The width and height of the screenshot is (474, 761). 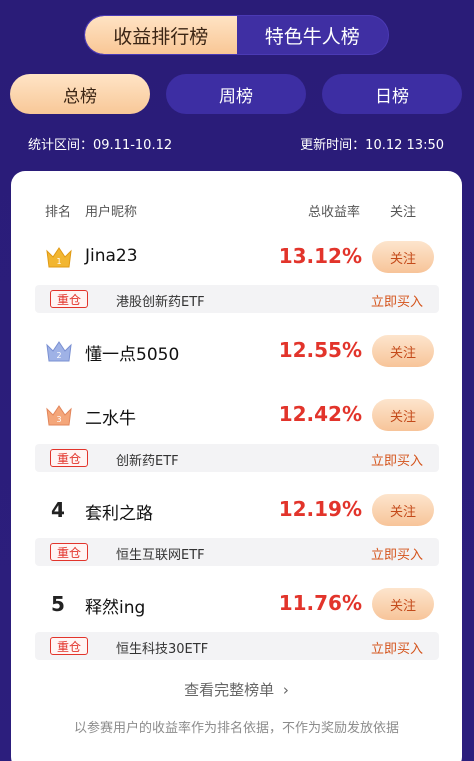 I want to click on holding-row: 重仓 港股创新药ETF 立即买入, so click(x=237, y=299).